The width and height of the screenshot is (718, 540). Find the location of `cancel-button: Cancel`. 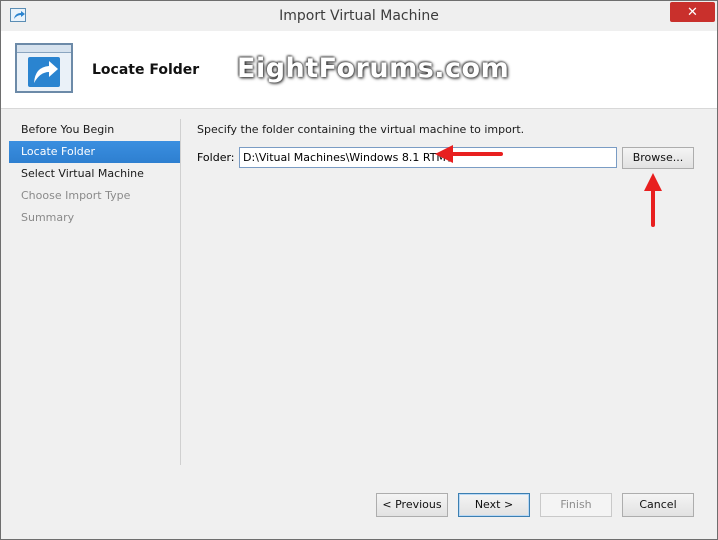

cancel-button: Cancel is located at coordinates (658, 505).